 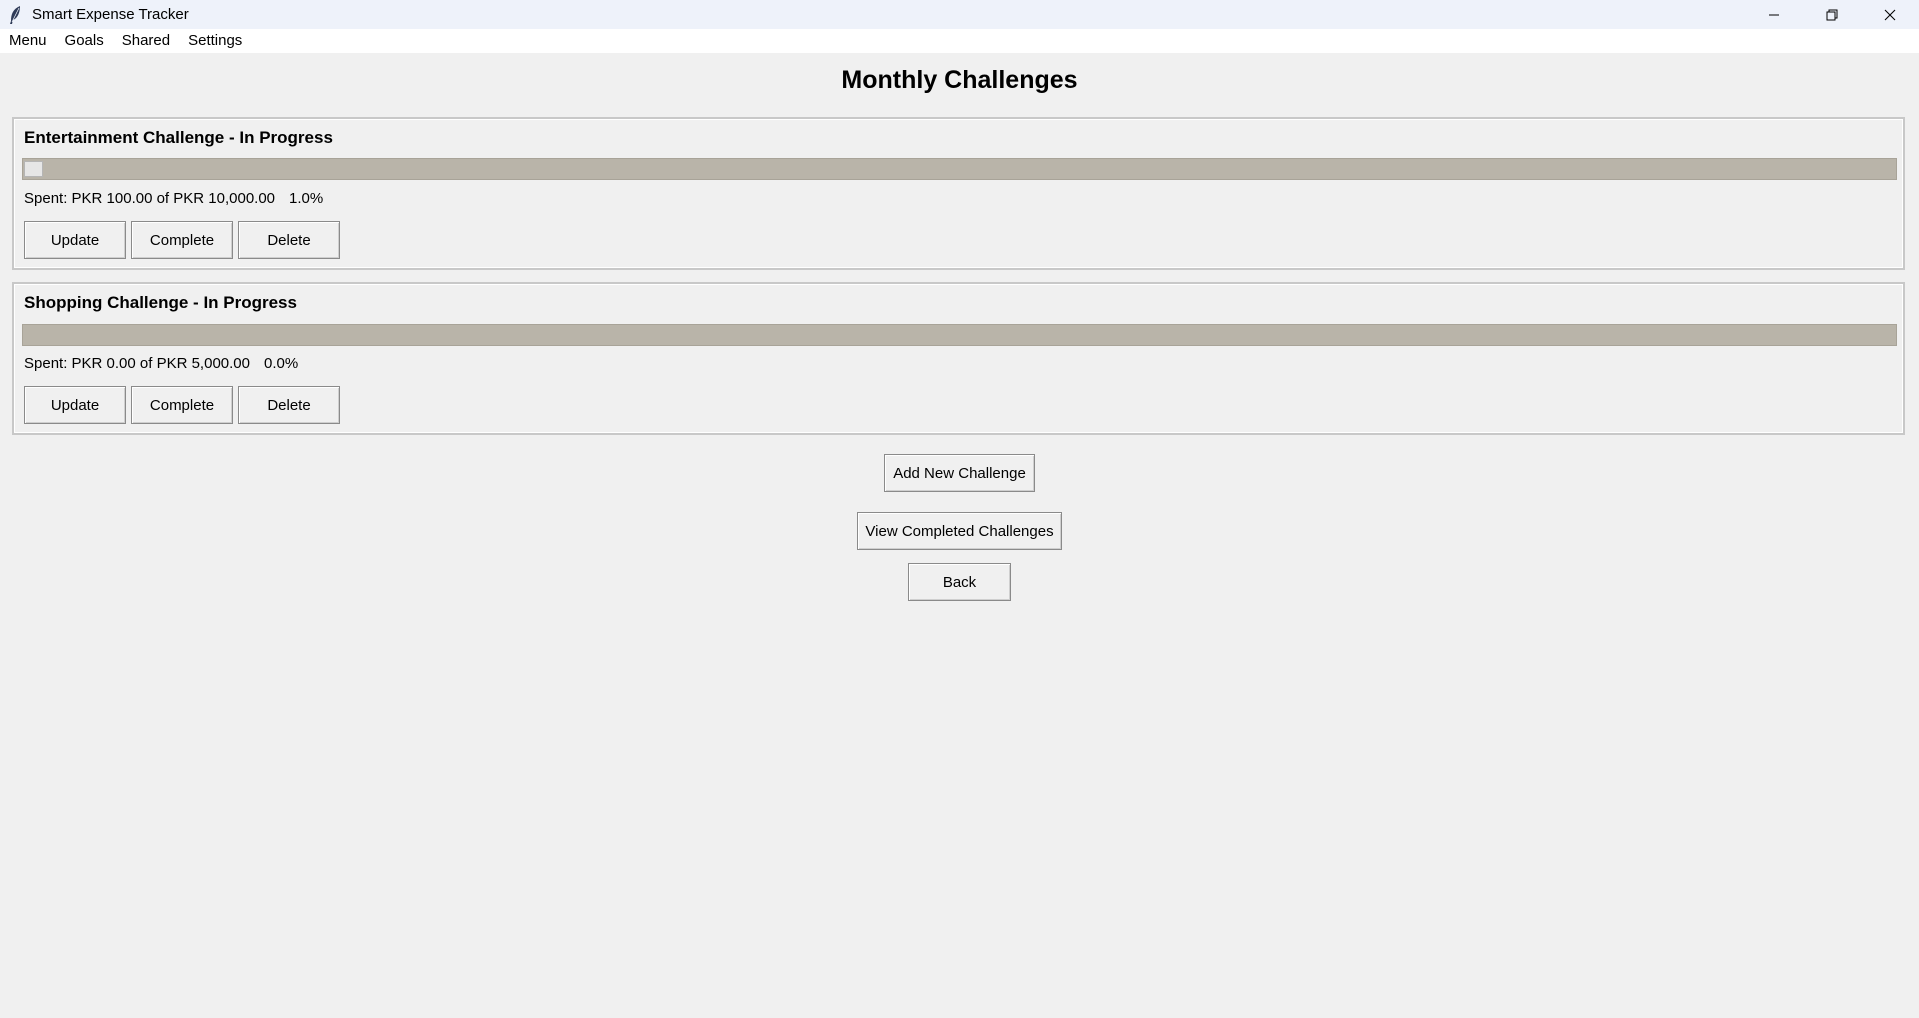 I want to click on challenge-title: Shopping Challenge - In Progress, so click(x=160, y=302).